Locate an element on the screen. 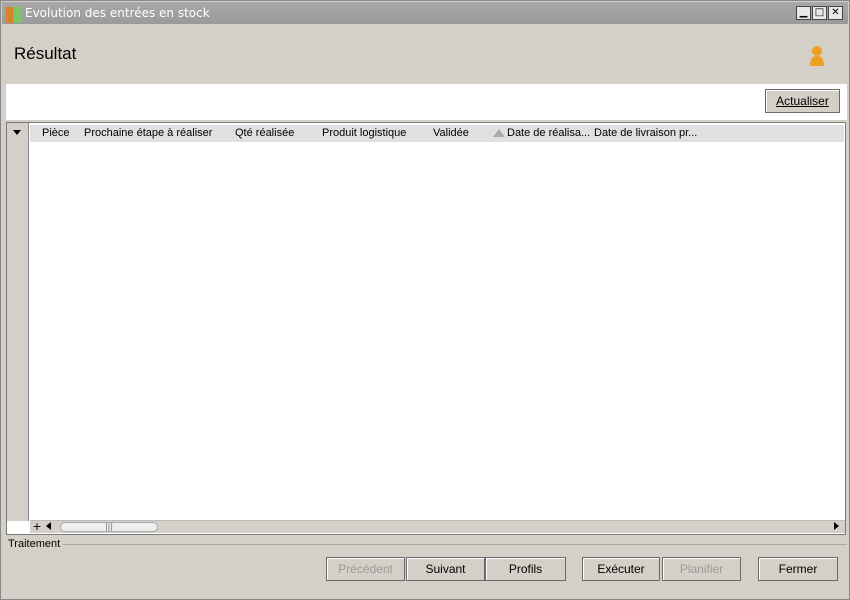 The image size is (850, 600). column-chooser-icon is located at coordinates (17, 132).